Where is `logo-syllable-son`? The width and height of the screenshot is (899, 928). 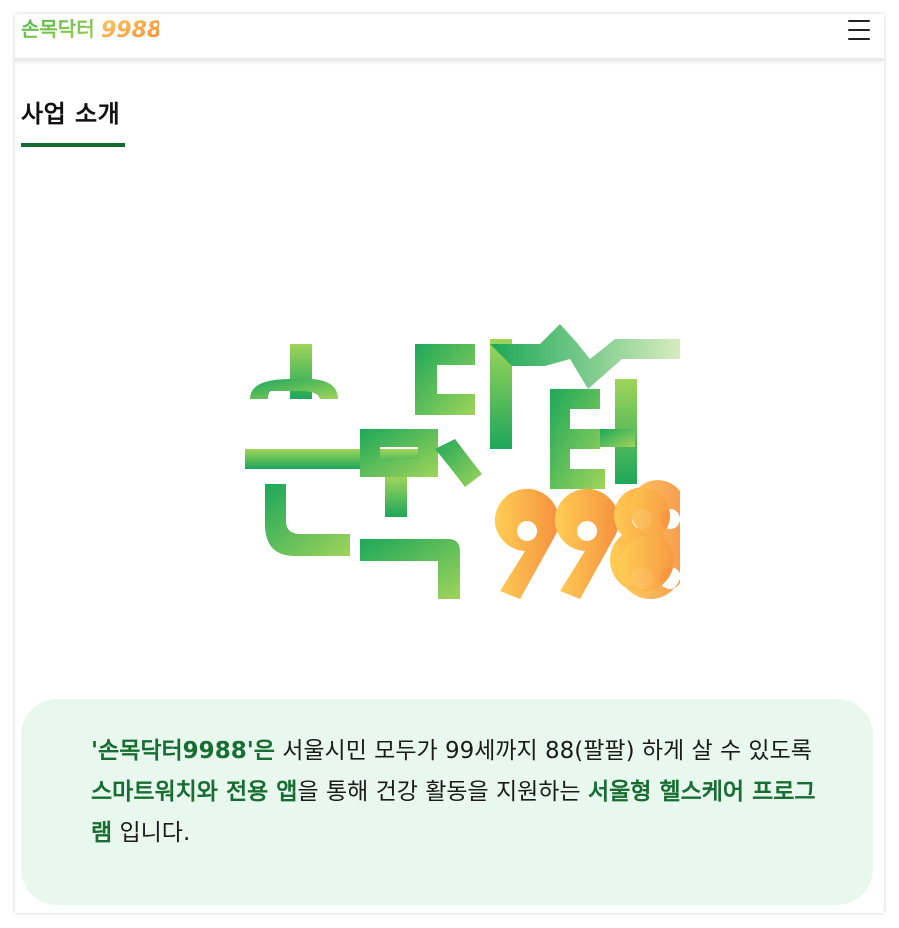
logo-syllable-son is located at coordinates (335, 450).